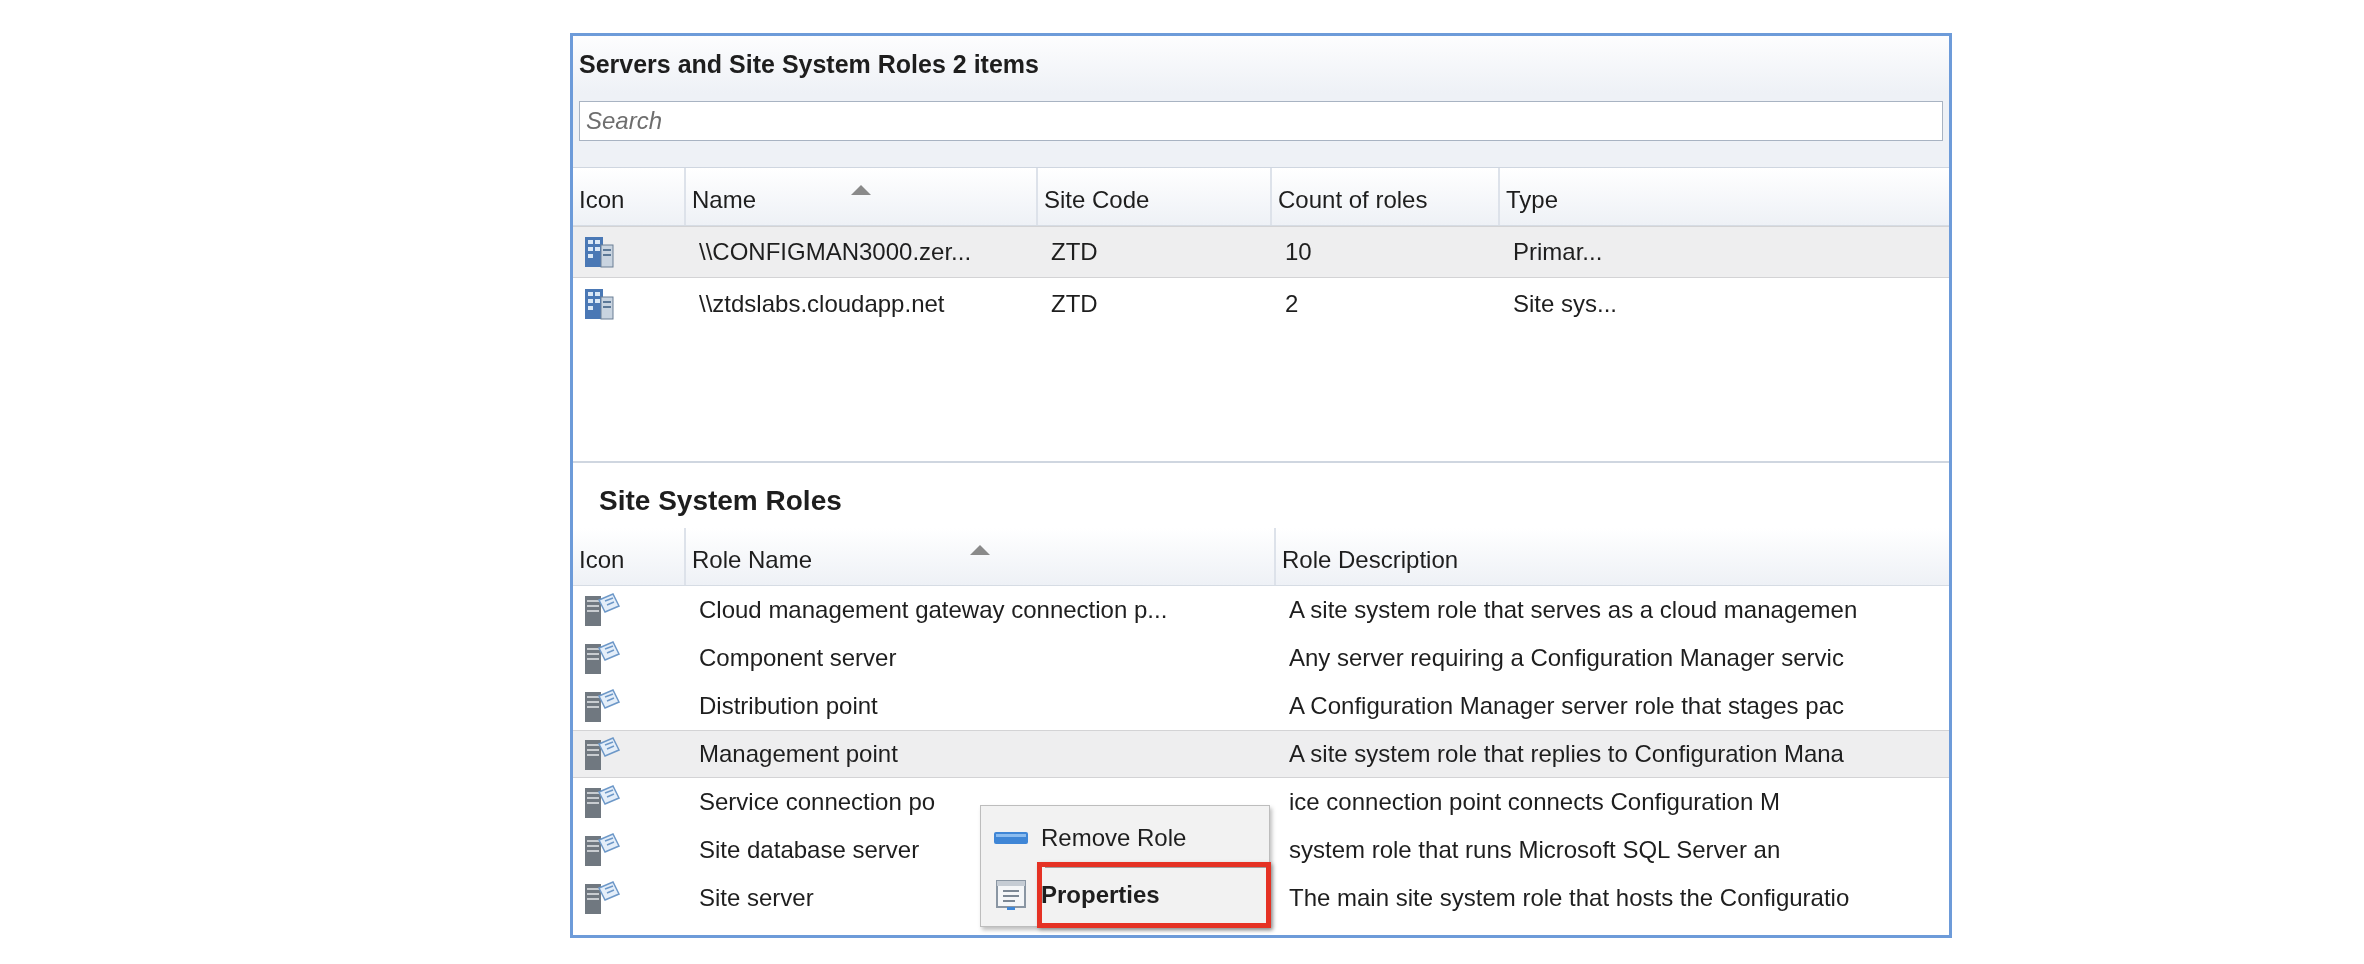  Describe the element at coordinates (1261, 754) in the screenshot. I see `selected-row: Management point A site system role that replies to Configuration Mana` at that location.